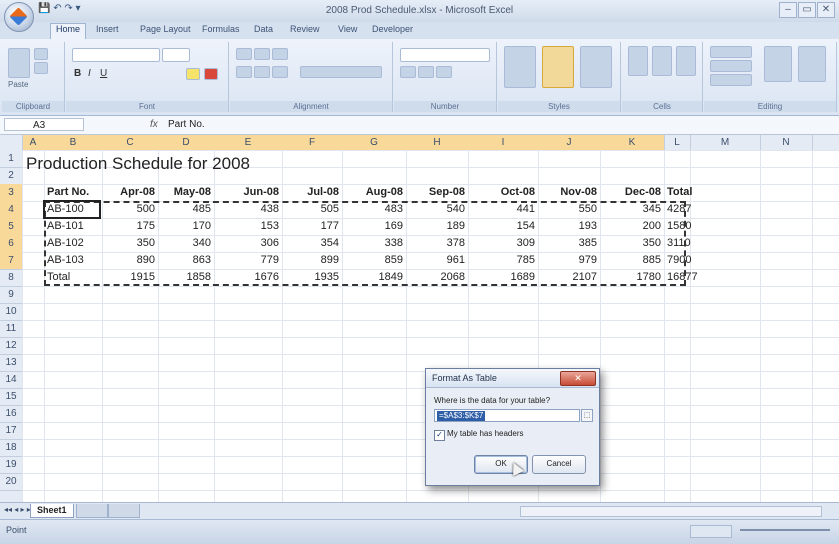  I want to click on find-select-icon, so click(812, 64).